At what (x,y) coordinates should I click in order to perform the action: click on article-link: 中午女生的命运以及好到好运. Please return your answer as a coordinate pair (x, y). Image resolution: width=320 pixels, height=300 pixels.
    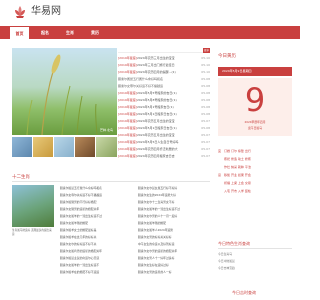
    Looking at the image, I should click on (173, 244).